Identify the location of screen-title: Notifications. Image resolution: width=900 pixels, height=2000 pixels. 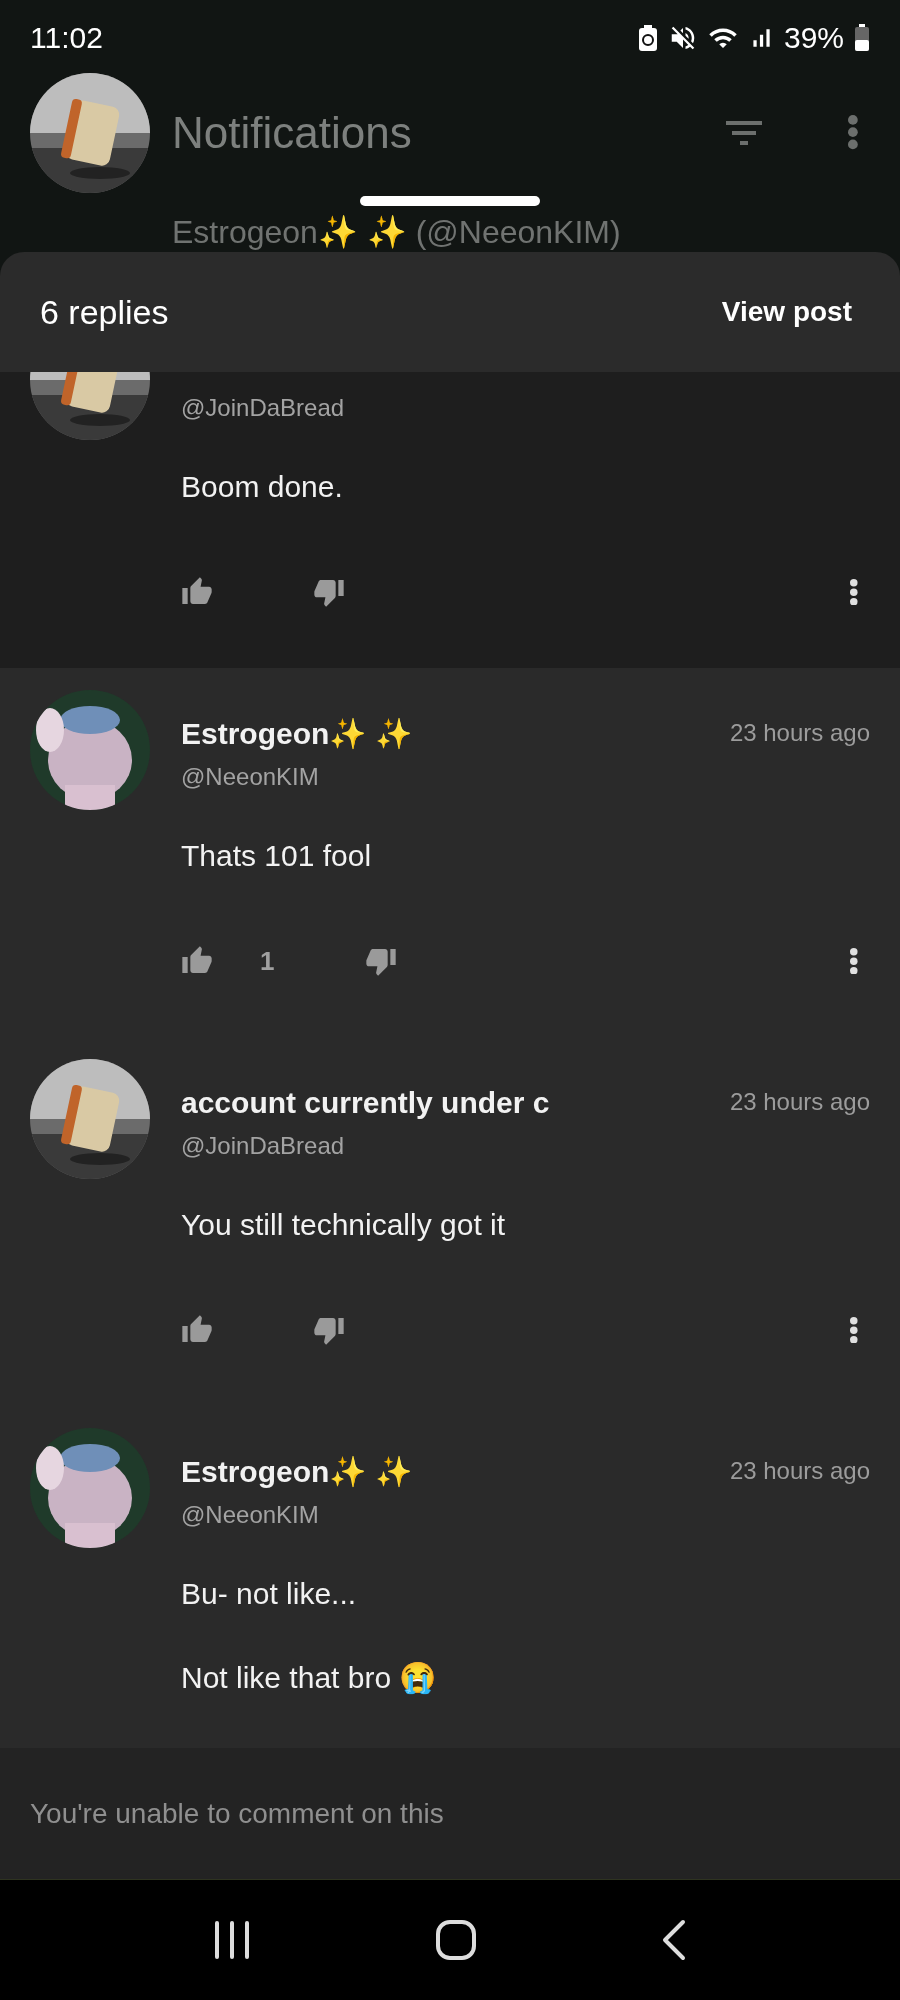
(292, 132).